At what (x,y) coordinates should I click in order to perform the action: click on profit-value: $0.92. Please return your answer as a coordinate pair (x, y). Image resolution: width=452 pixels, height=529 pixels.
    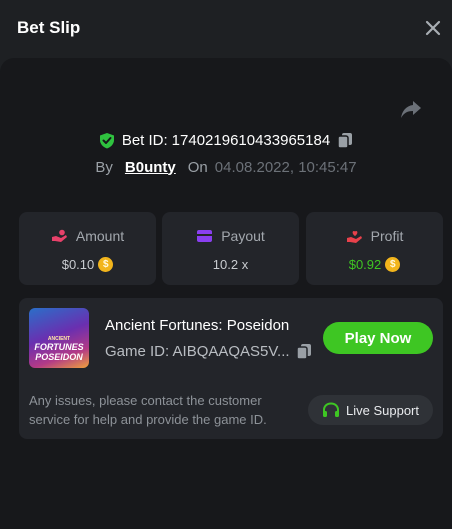
    Looking at the image, I should click on (365, 264).